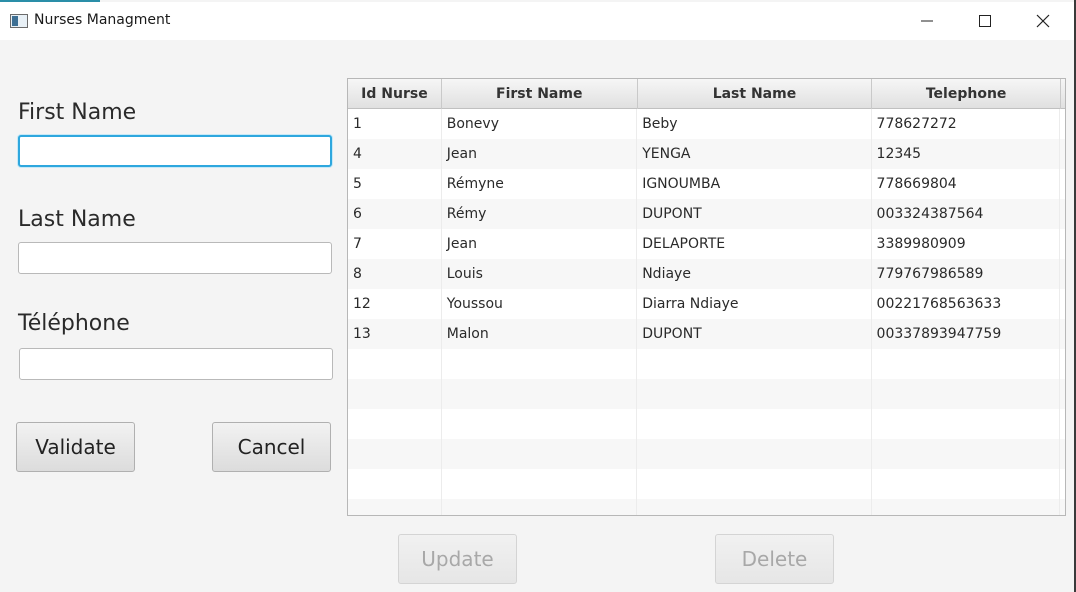  I want to click on cancel-button: Cancel, so click(271, 447).